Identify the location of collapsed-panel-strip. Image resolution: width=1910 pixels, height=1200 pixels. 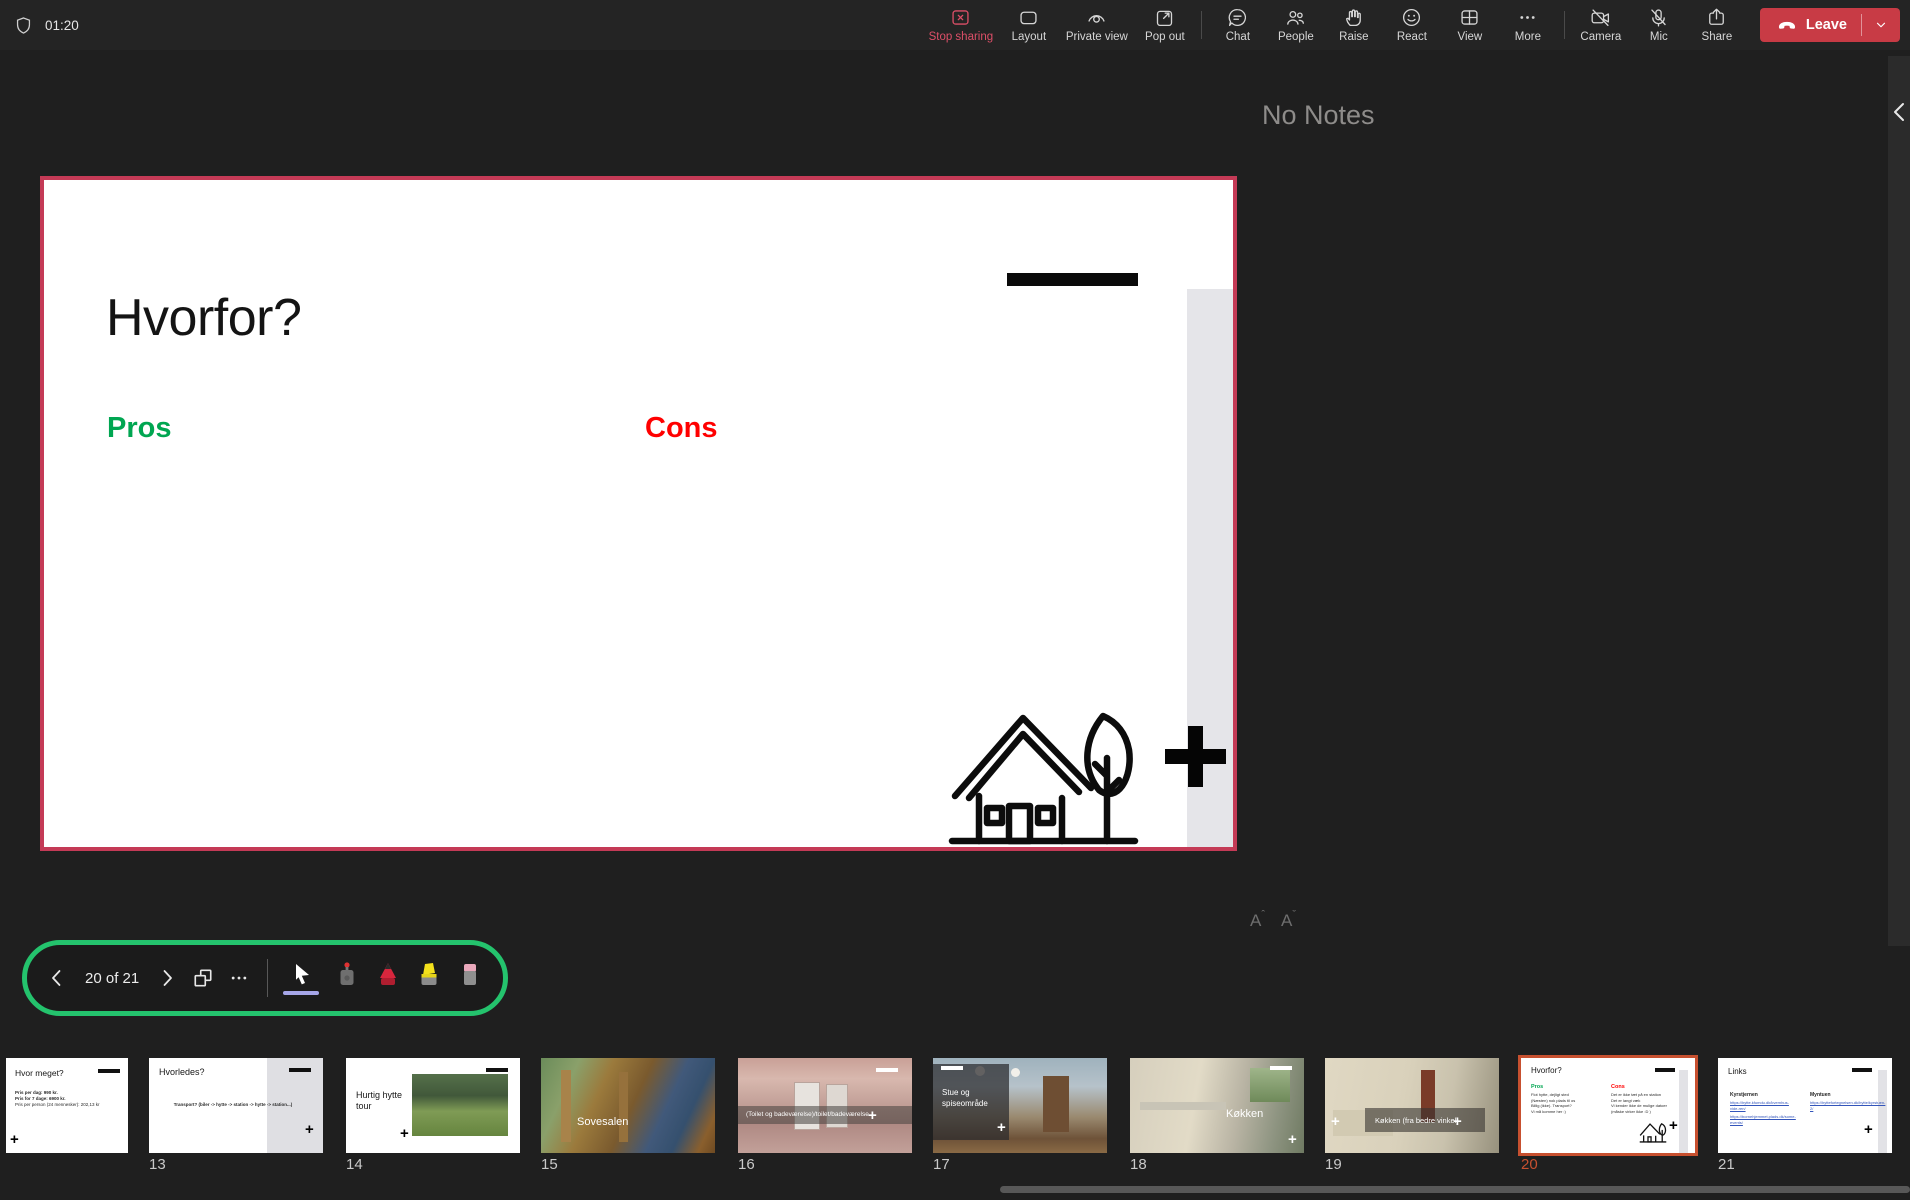
(1899, 501).